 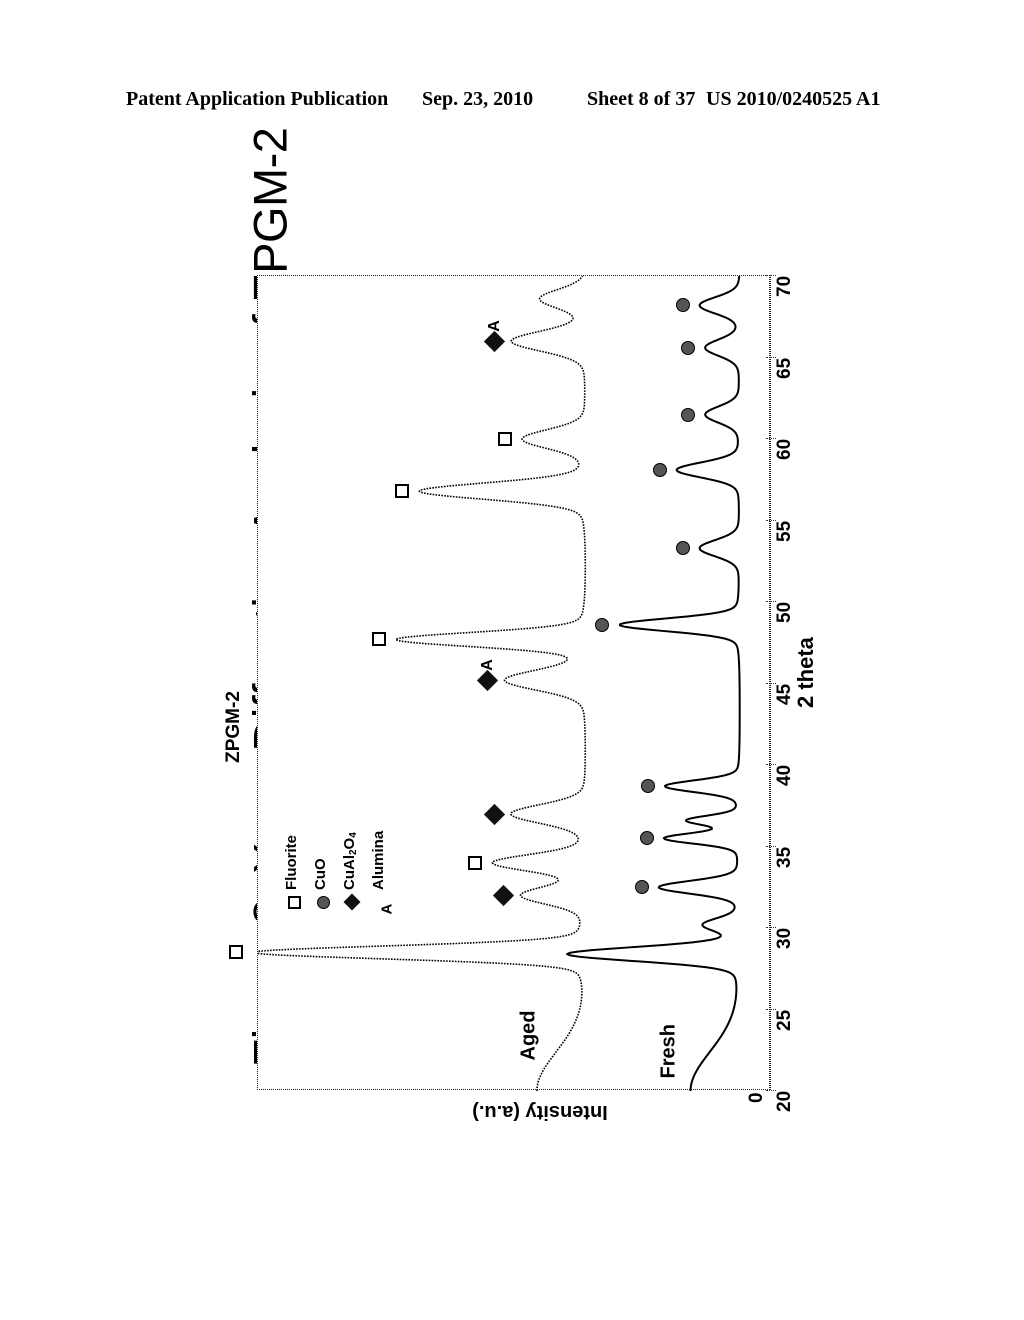 I want to click on header-sheet: Sheet 8 of 37, so click(x=641, y=99).